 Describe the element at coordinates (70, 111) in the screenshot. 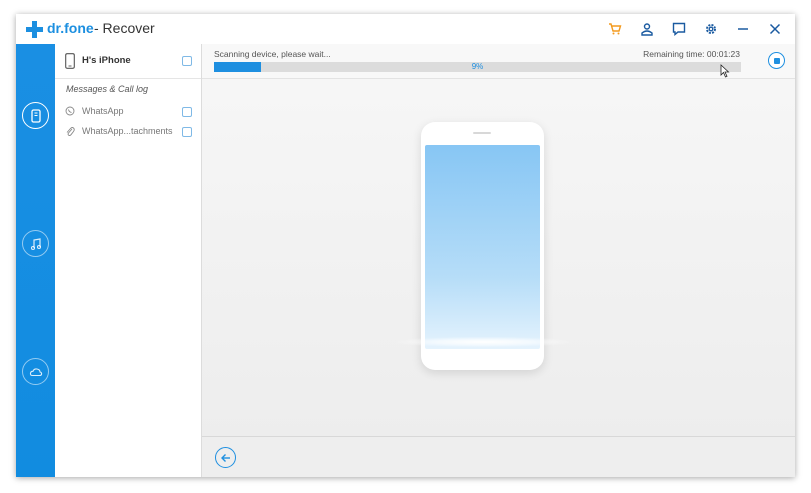

I see `whatsapp-icon` at that location.